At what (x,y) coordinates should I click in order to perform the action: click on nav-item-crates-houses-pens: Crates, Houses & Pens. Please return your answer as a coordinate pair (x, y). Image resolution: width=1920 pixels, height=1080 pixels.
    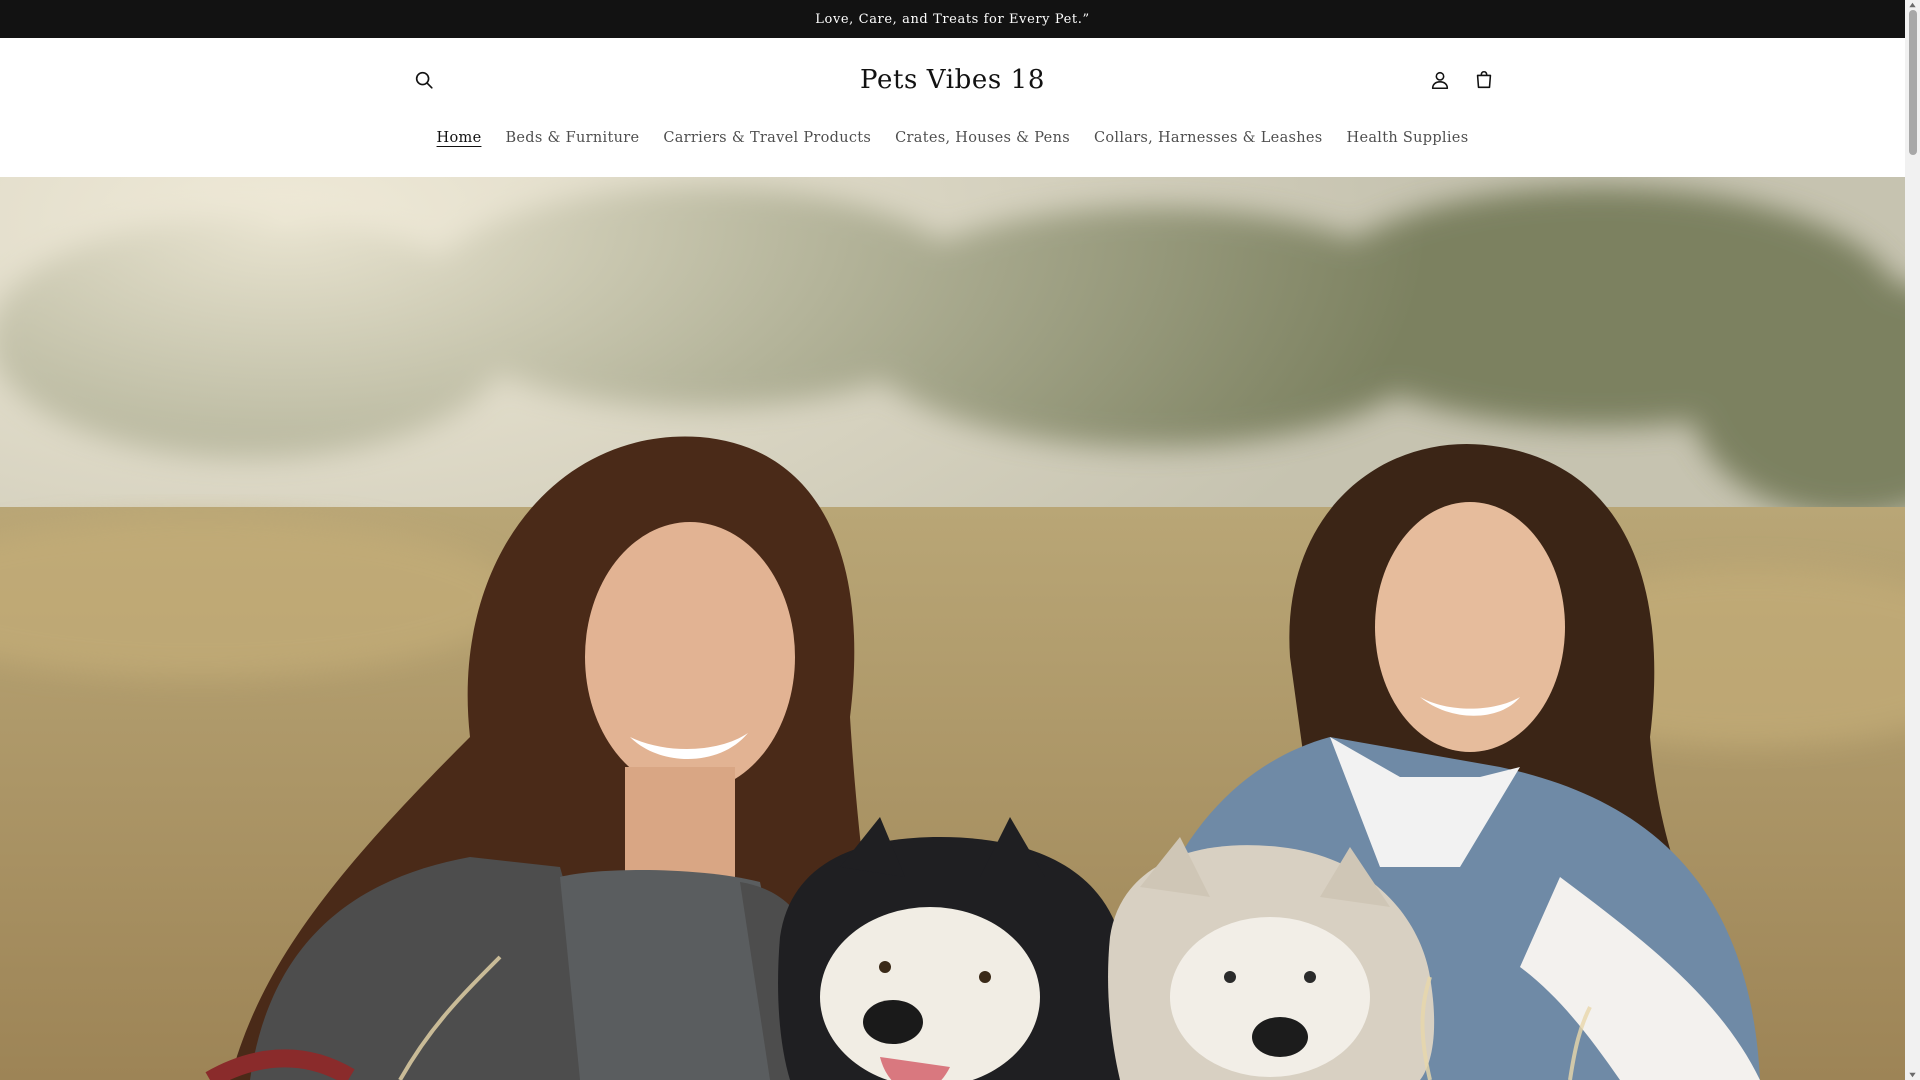
    Looking at the image, I should click on (982, 138).